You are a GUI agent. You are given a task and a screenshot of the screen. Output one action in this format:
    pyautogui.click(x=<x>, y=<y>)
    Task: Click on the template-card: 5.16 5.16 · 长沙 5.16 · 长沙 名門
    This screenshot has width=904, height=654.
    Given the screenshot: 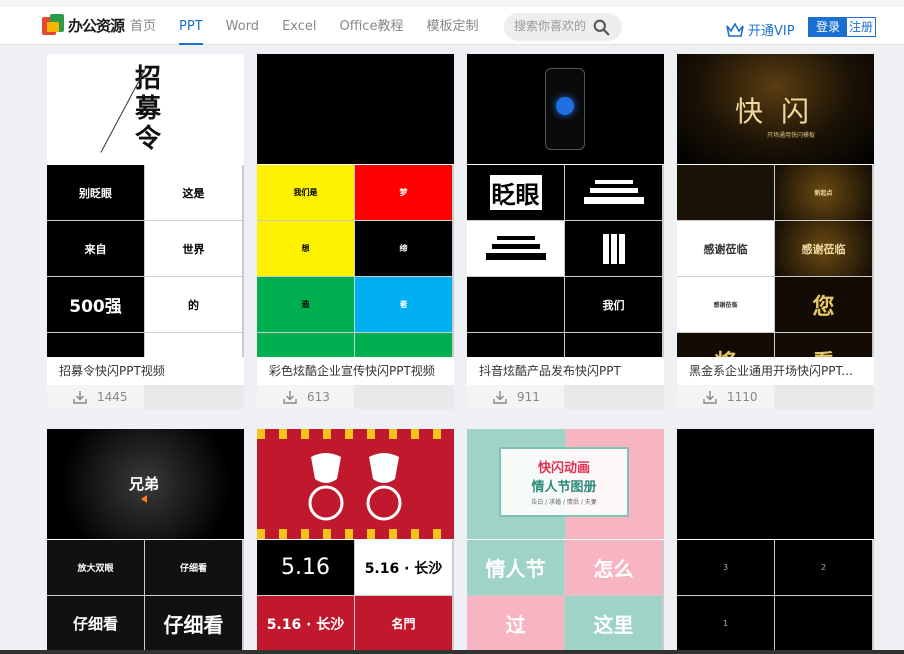 What is the action you would take?
    pyautogui.click(x=355, y=539)
    